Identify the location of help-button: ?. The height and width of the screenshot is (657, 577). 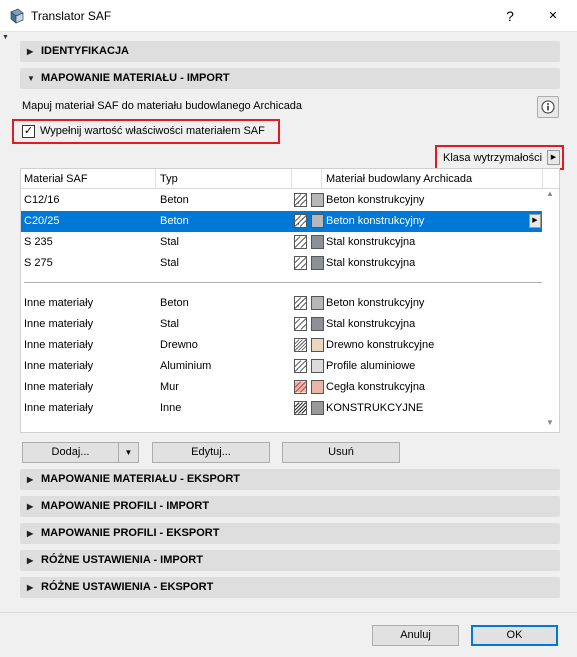
(510, 16).